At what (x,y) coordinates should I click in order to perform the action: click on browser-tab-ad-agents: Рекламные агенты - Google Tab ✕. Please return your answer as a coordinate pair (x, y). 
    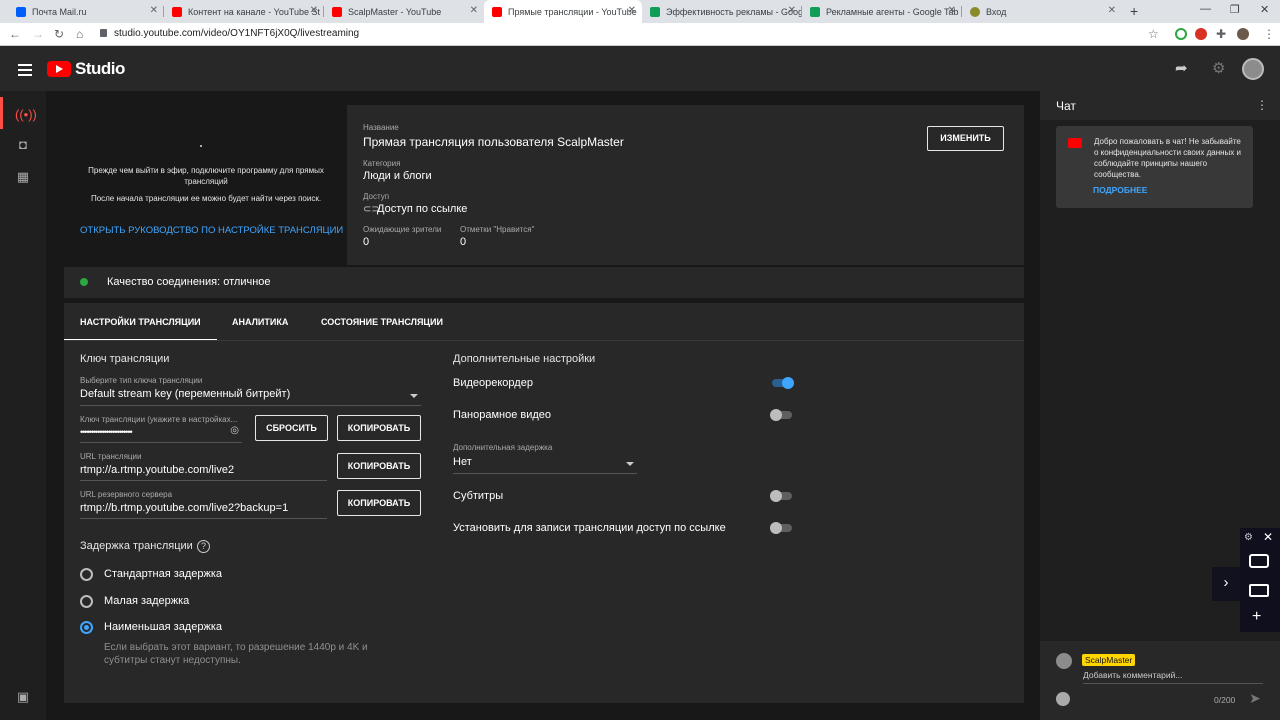
    Looking at the image, I should click on (882, 11).